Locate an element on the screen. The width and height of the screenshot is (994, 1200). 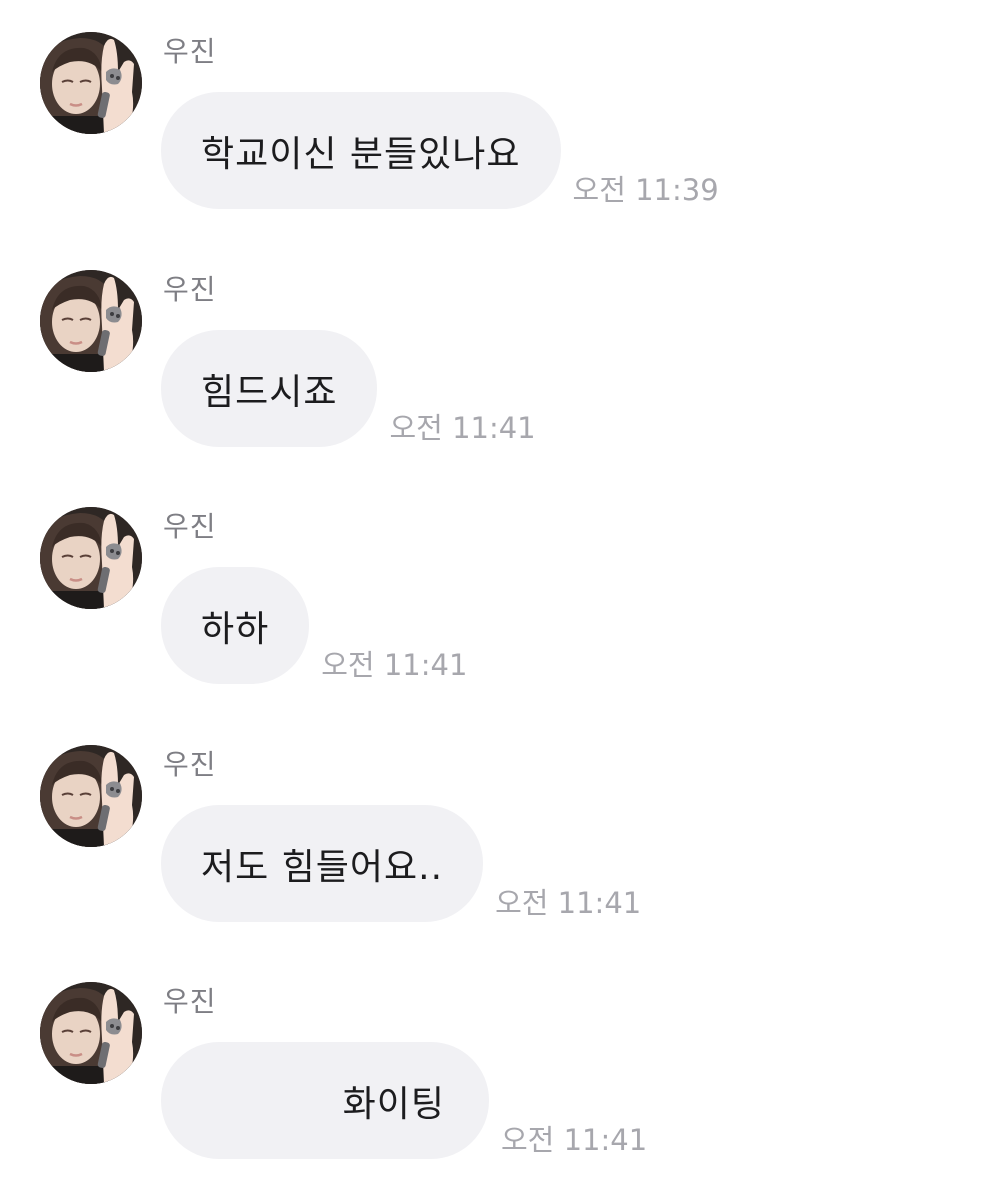
message-row: 화이팅 오전 11:41 is located at coordinates (404, 1100).